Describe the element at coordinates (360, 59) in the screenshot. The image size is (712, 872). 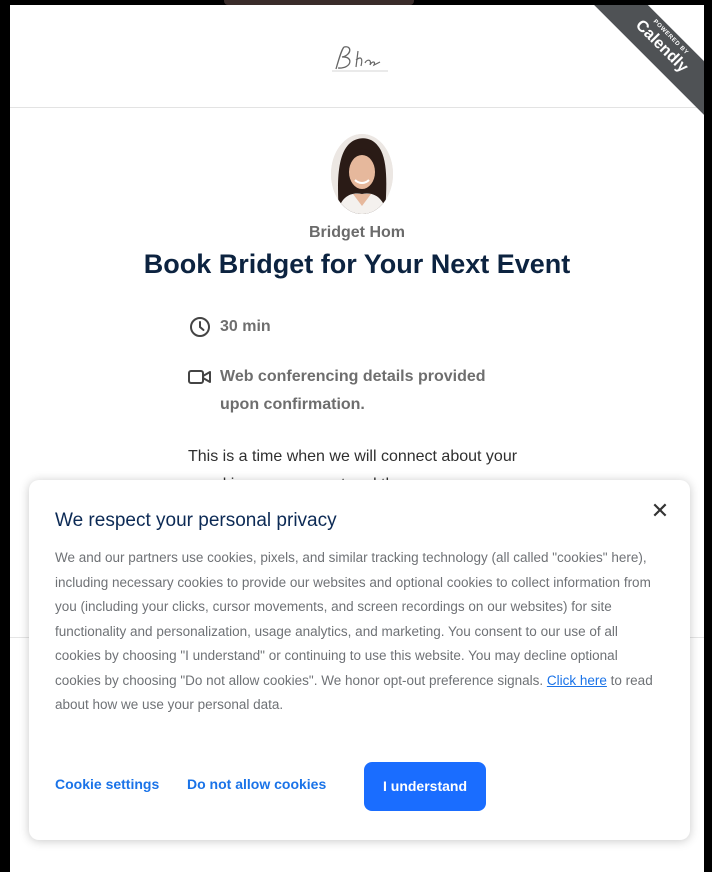
I see `bh-logo-icon` at that location.